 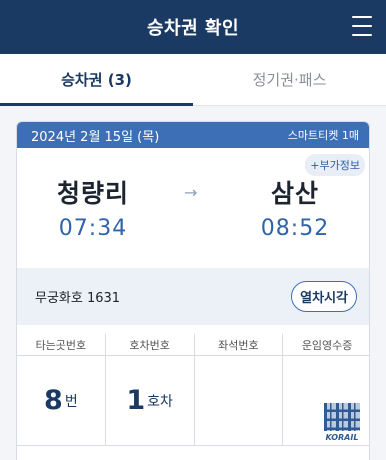 I want to click on travel-date: 2024년 2월 15일 (목), so click(x=95, y=137).